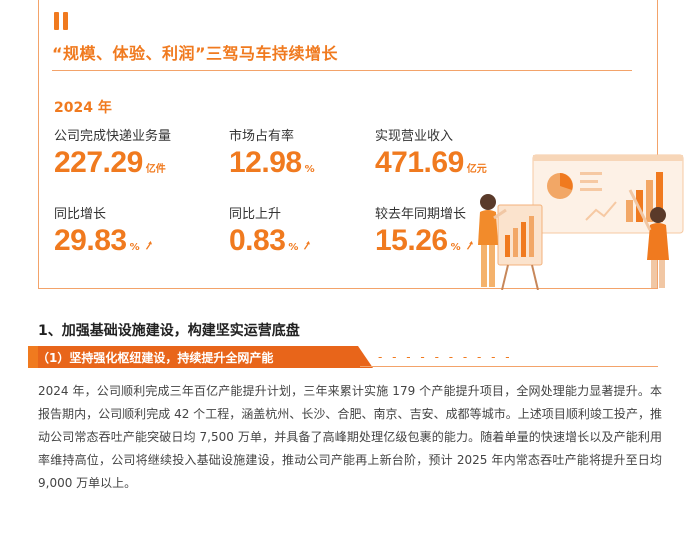 Image resolution: width=700 pixels, height=536 pixels. I want to click on stat-value: 12.98, so click(265, 162).